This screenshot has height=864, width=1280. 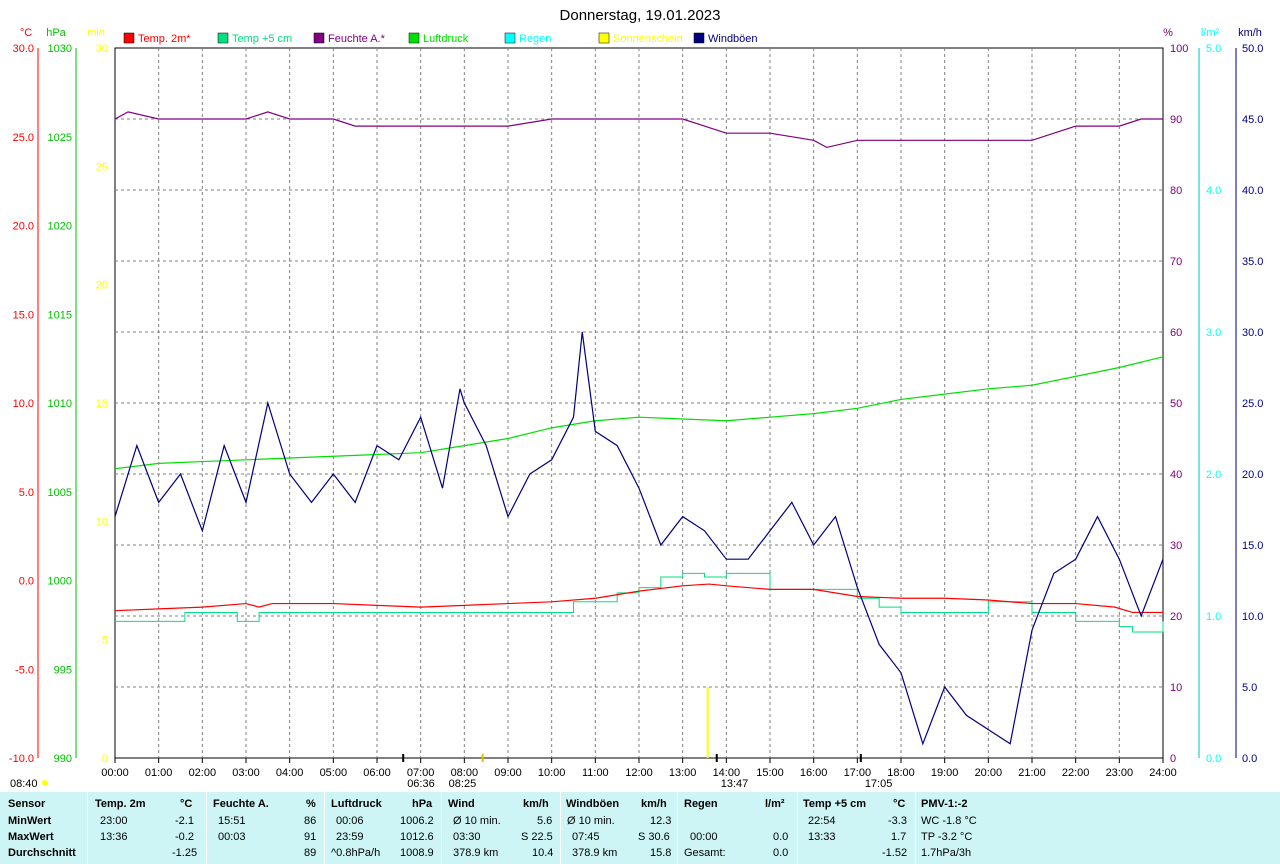 I want to click on rain-tick-label: 3.0, so click(x=1213, y=333).